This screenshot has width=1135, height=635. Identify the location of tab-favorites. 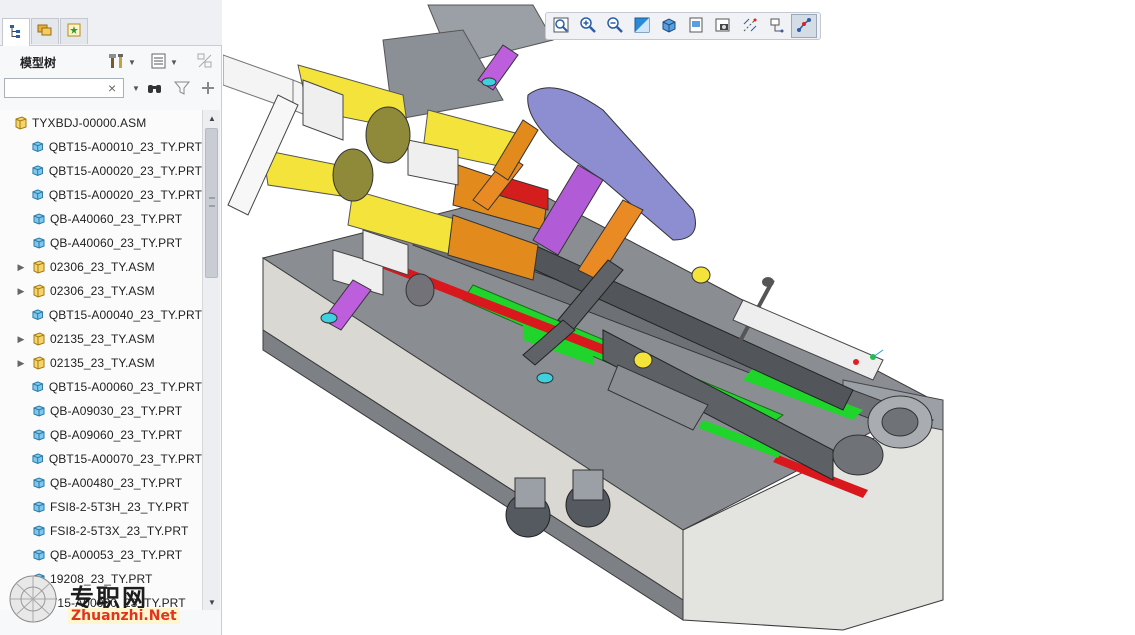
(74, 31).